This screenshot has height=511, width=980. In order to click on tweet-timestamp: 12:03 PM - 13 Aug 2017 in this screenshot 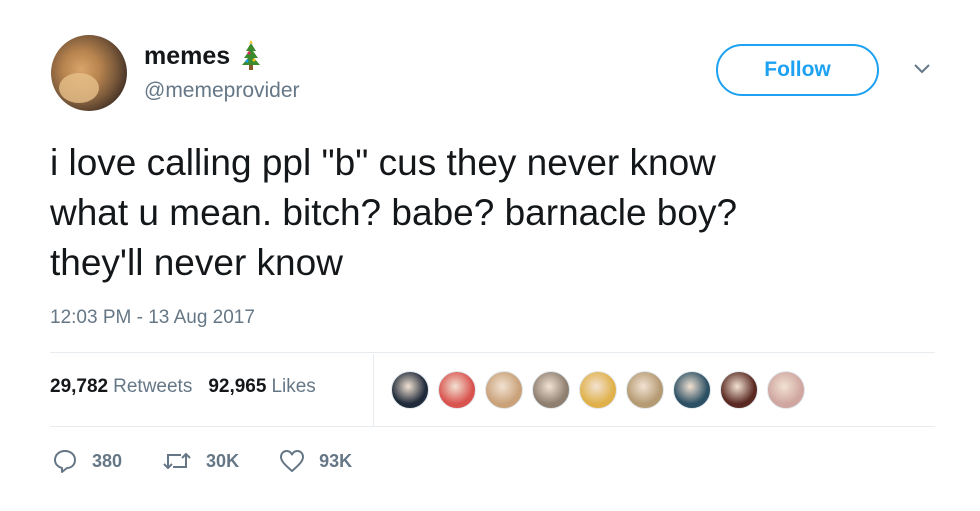, I will do `click(152, 318)`.